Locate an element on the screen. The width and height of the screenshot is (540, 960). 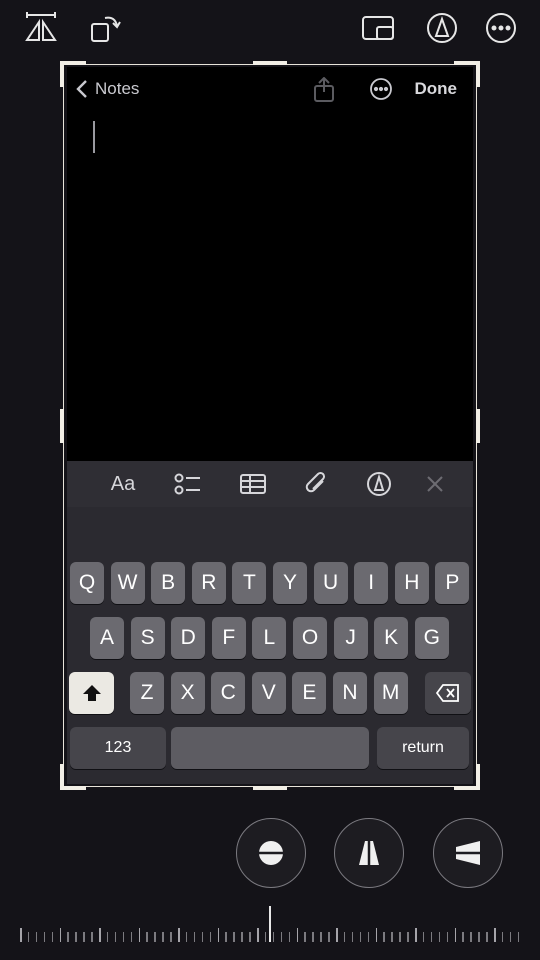
aspect-ratio-button is located at coordinates (378, 28).